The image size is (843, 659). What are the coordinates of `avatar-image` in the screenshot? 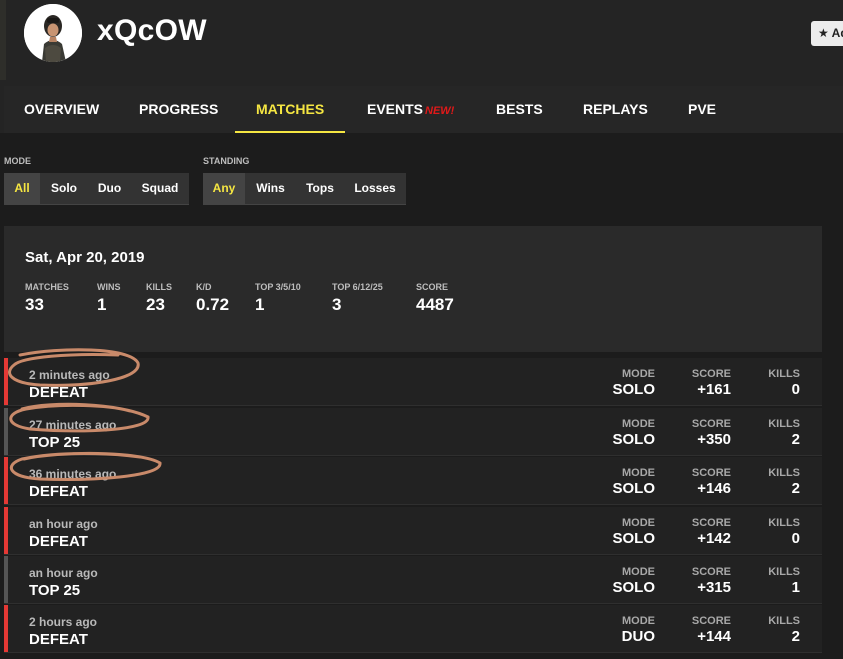 It's located at (53, 33).